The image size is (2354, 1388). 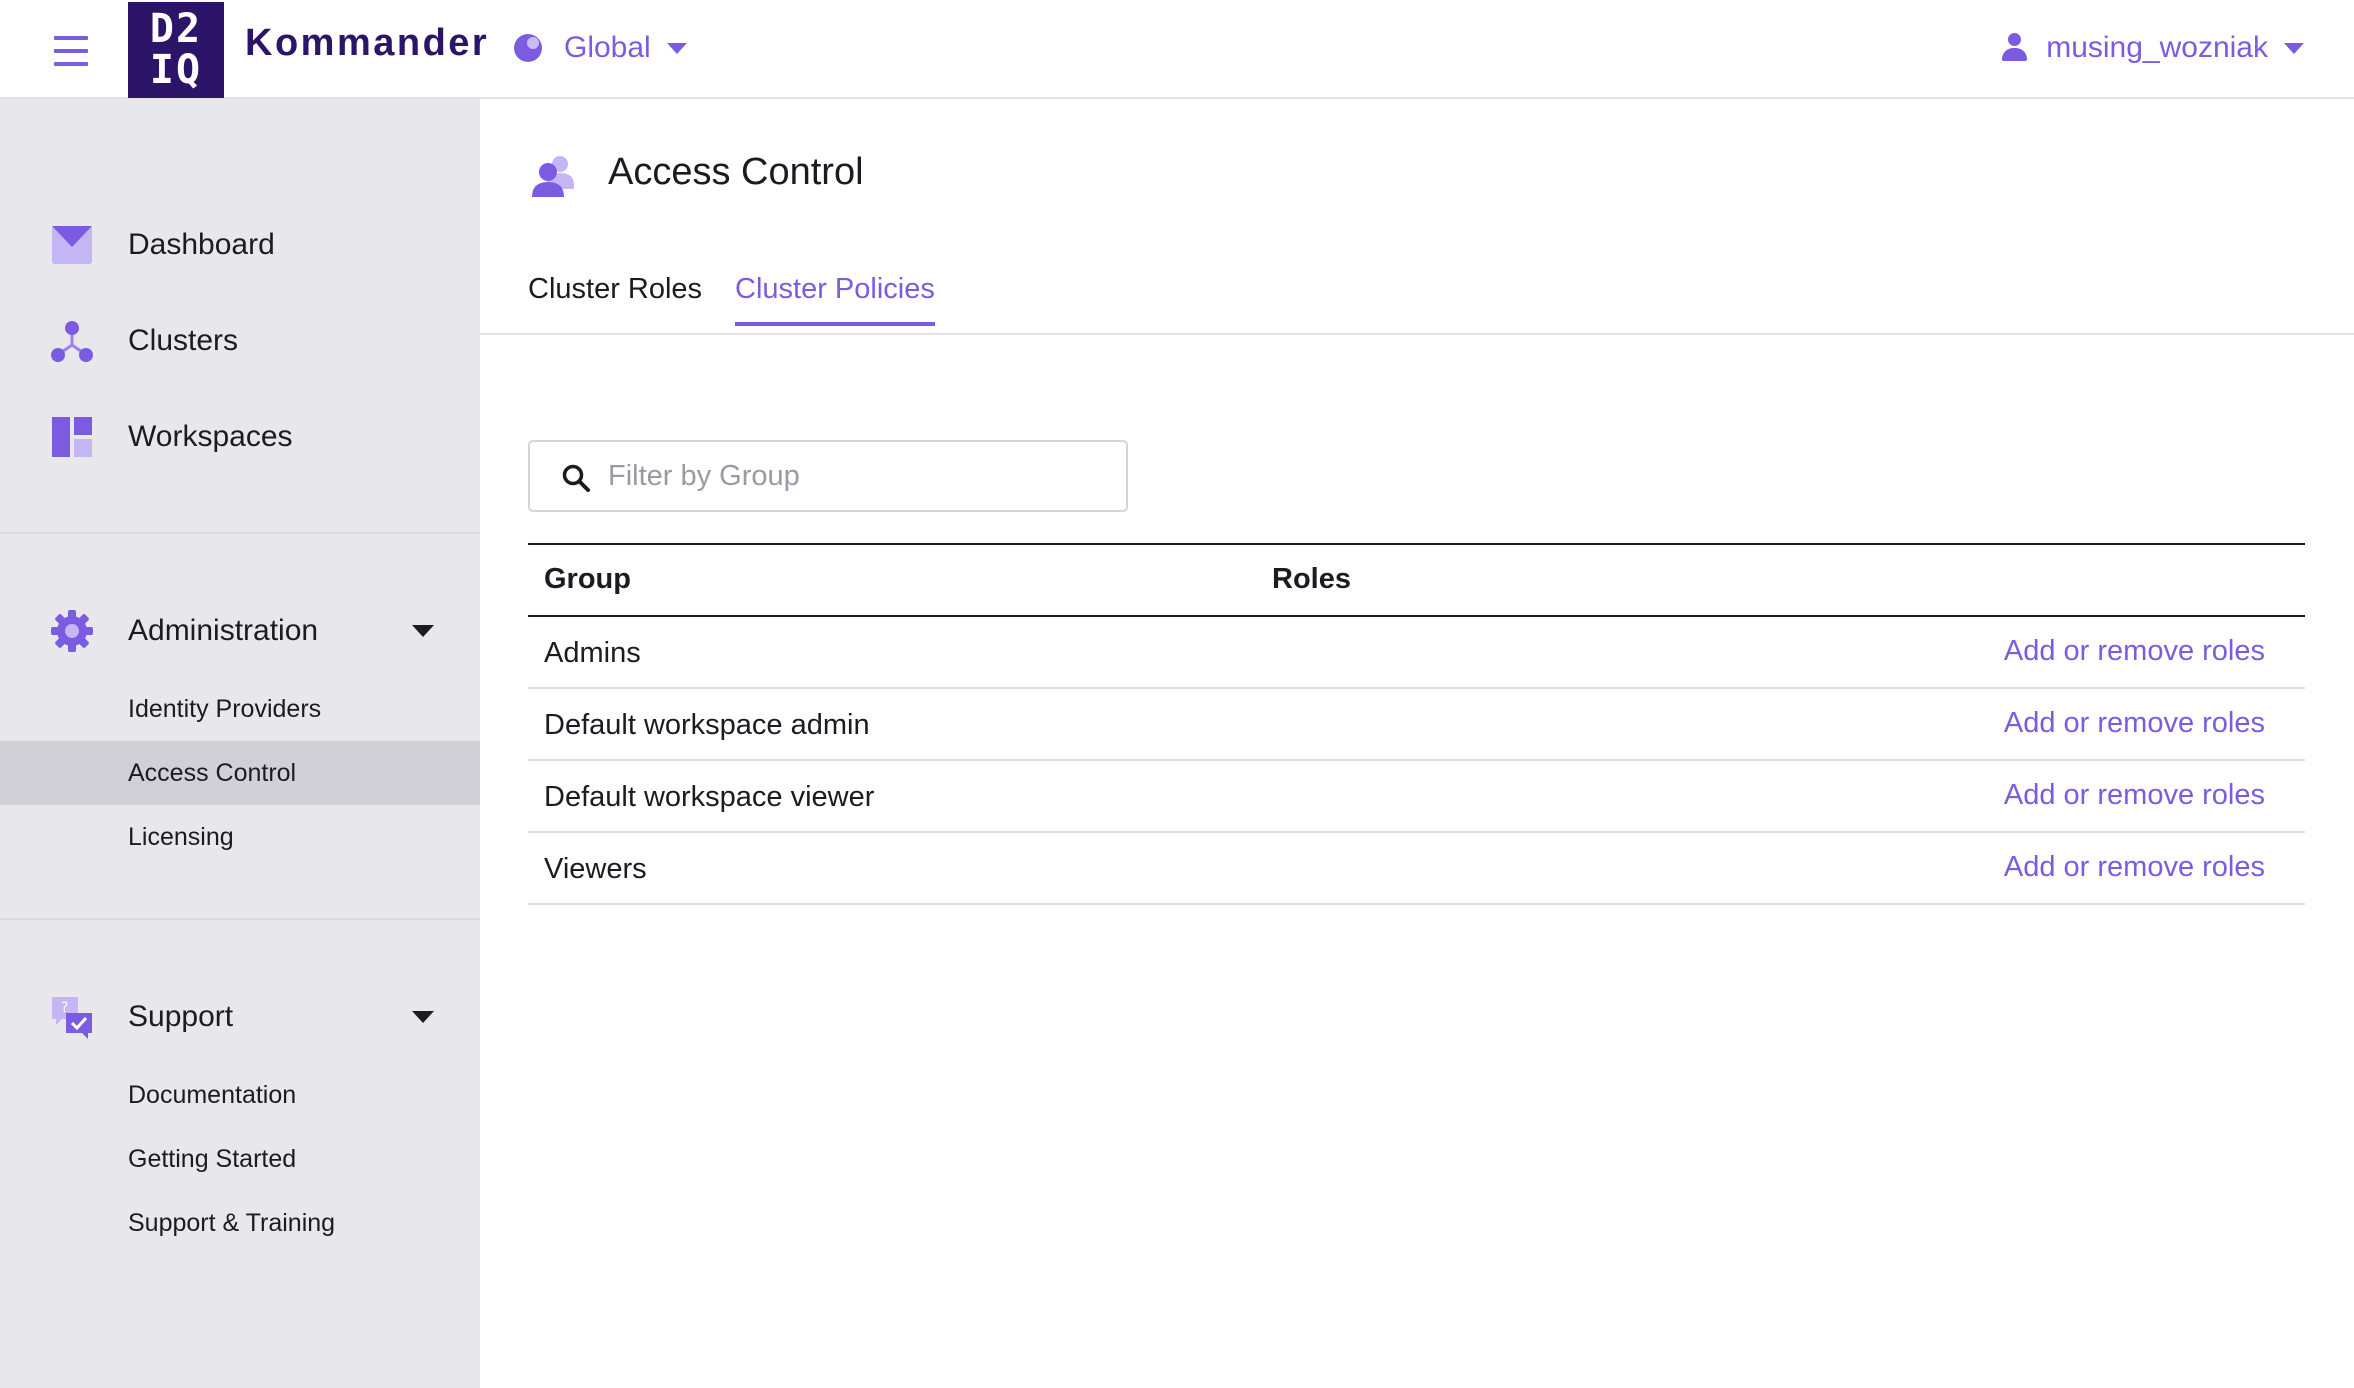 What do you see at coordinates (210, 436) in the screenshot?
I see `sidebar-item-label: Workspaces` at bounding box center [210, 436].